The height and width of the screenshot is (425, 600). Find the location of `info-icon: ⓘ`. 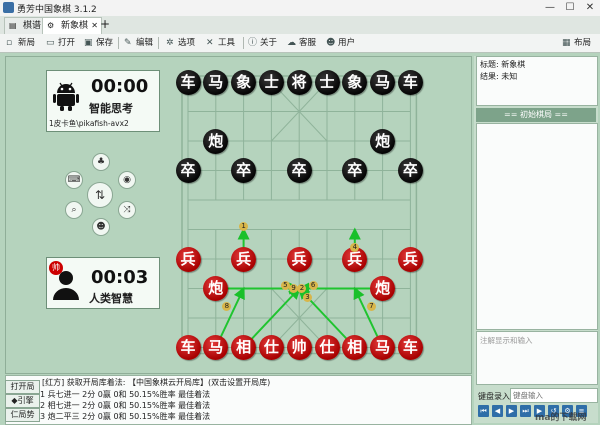

info-icon: ⓘ is located at coordinates (253, 43).